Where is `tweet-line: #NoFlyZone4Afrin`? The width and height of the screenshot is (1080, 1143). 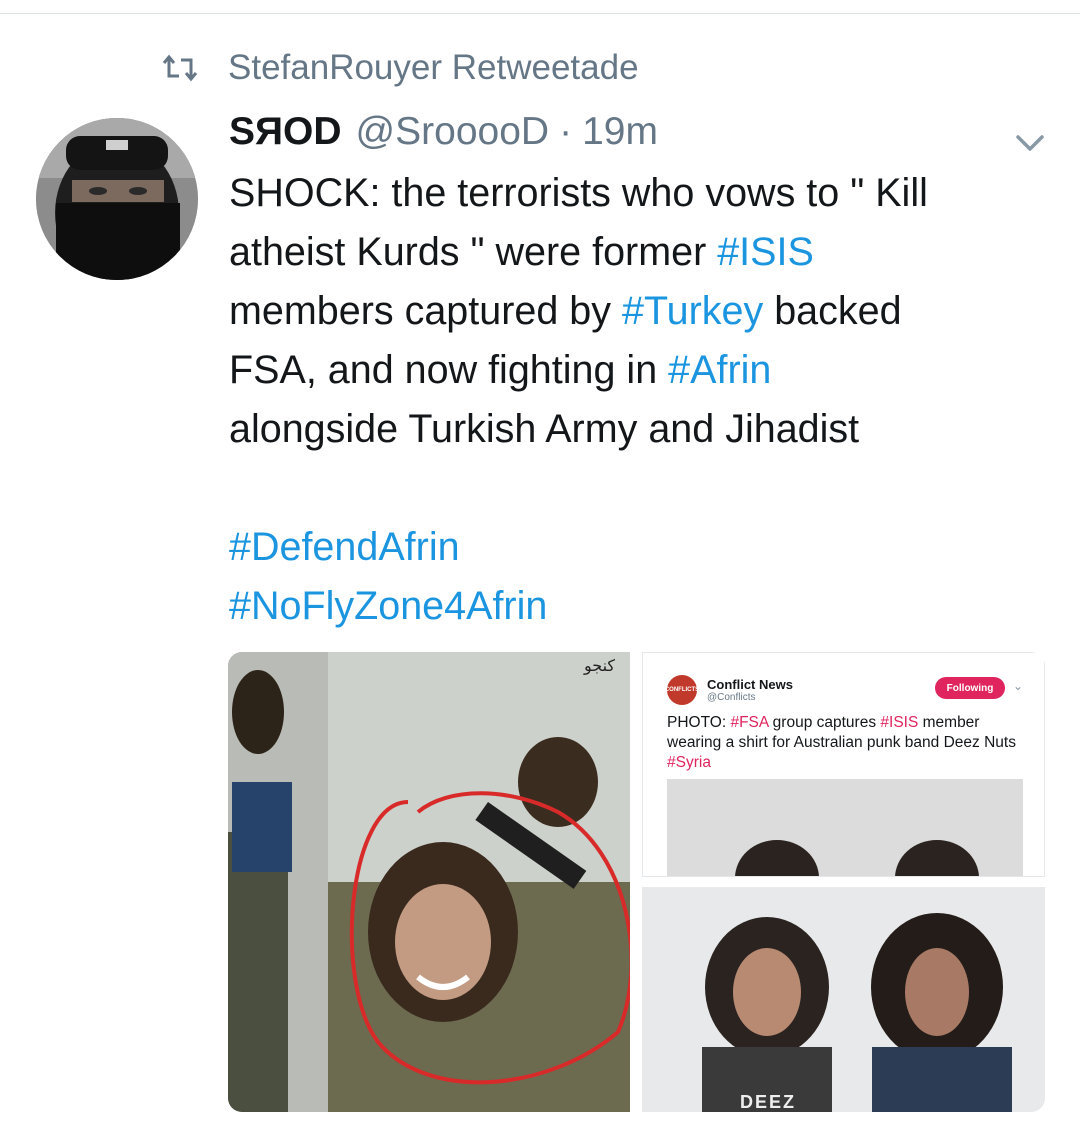 tweet-line: #NoFlyZone4Afrin is located at coordinates (634, 606).